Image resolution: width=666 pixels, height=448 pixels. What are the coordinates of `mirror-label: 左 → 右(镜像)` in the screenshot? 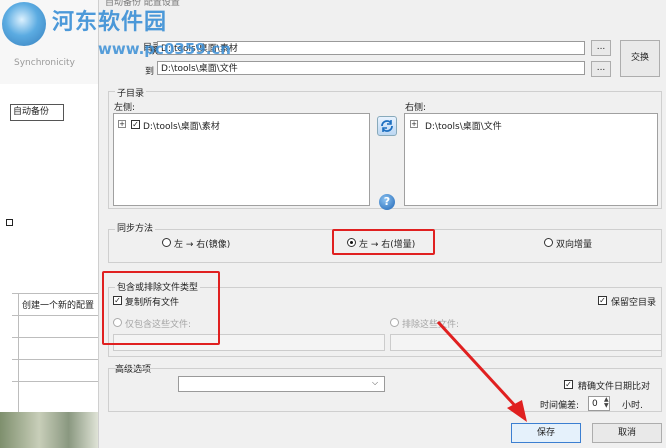 It's located at (202, 243).